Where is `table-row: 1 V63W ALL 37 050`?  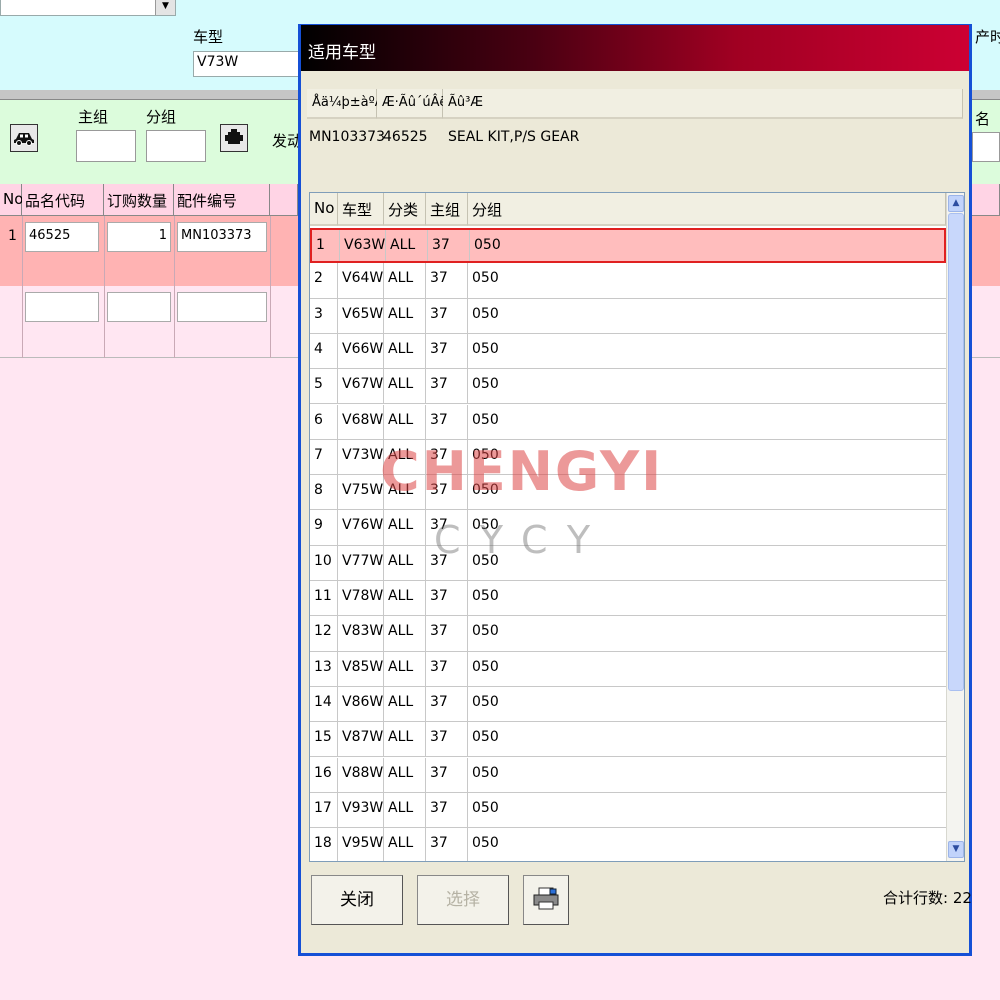
table-row: 1 V63W ALL 37 050 is located at coordinates (628, 246).